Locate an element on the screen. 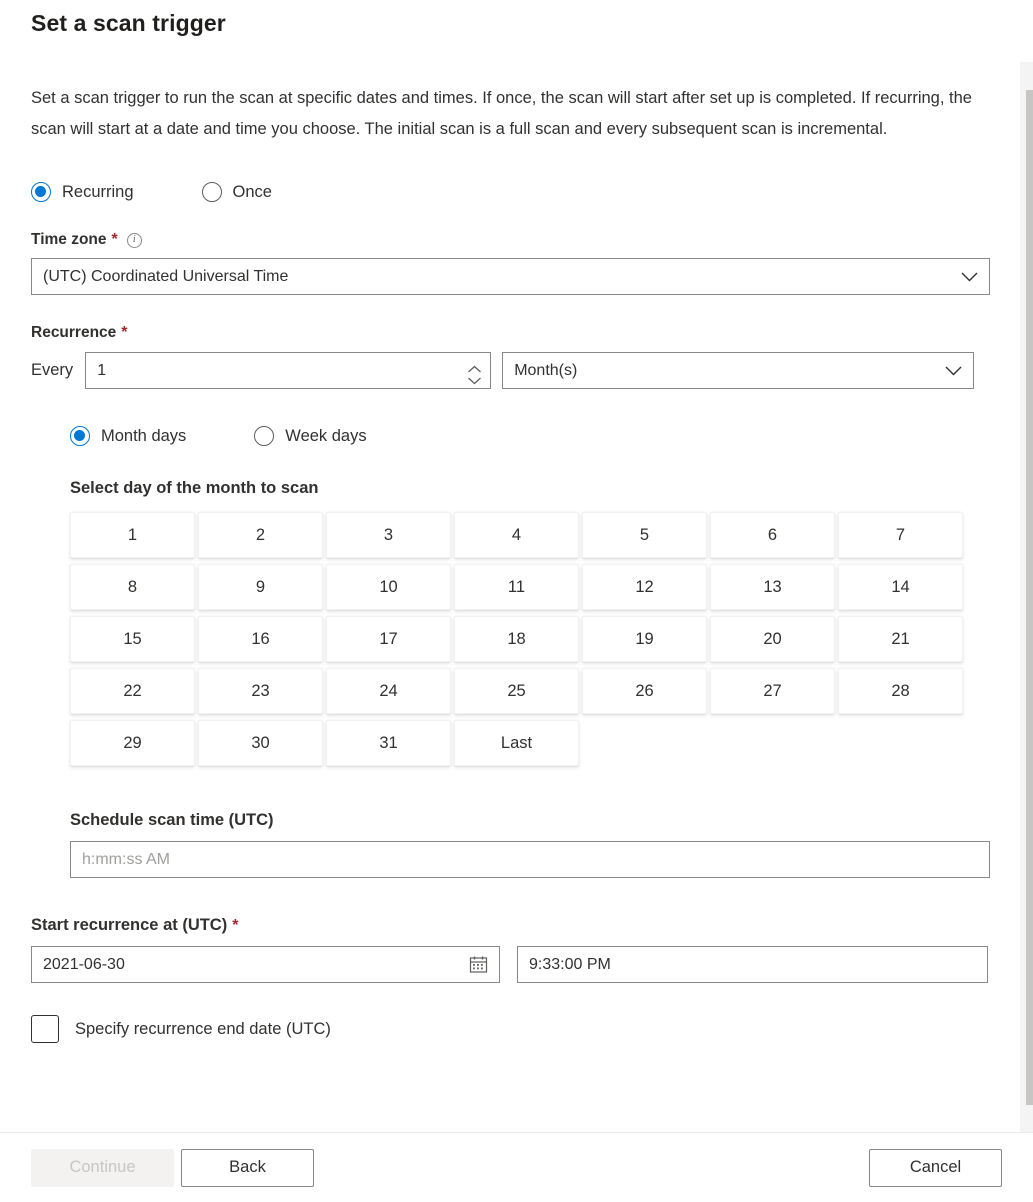 The width and height of the screenshot is (1033, 1202). recurrence-interval-value: 1 is located at coordinates (102, 370).